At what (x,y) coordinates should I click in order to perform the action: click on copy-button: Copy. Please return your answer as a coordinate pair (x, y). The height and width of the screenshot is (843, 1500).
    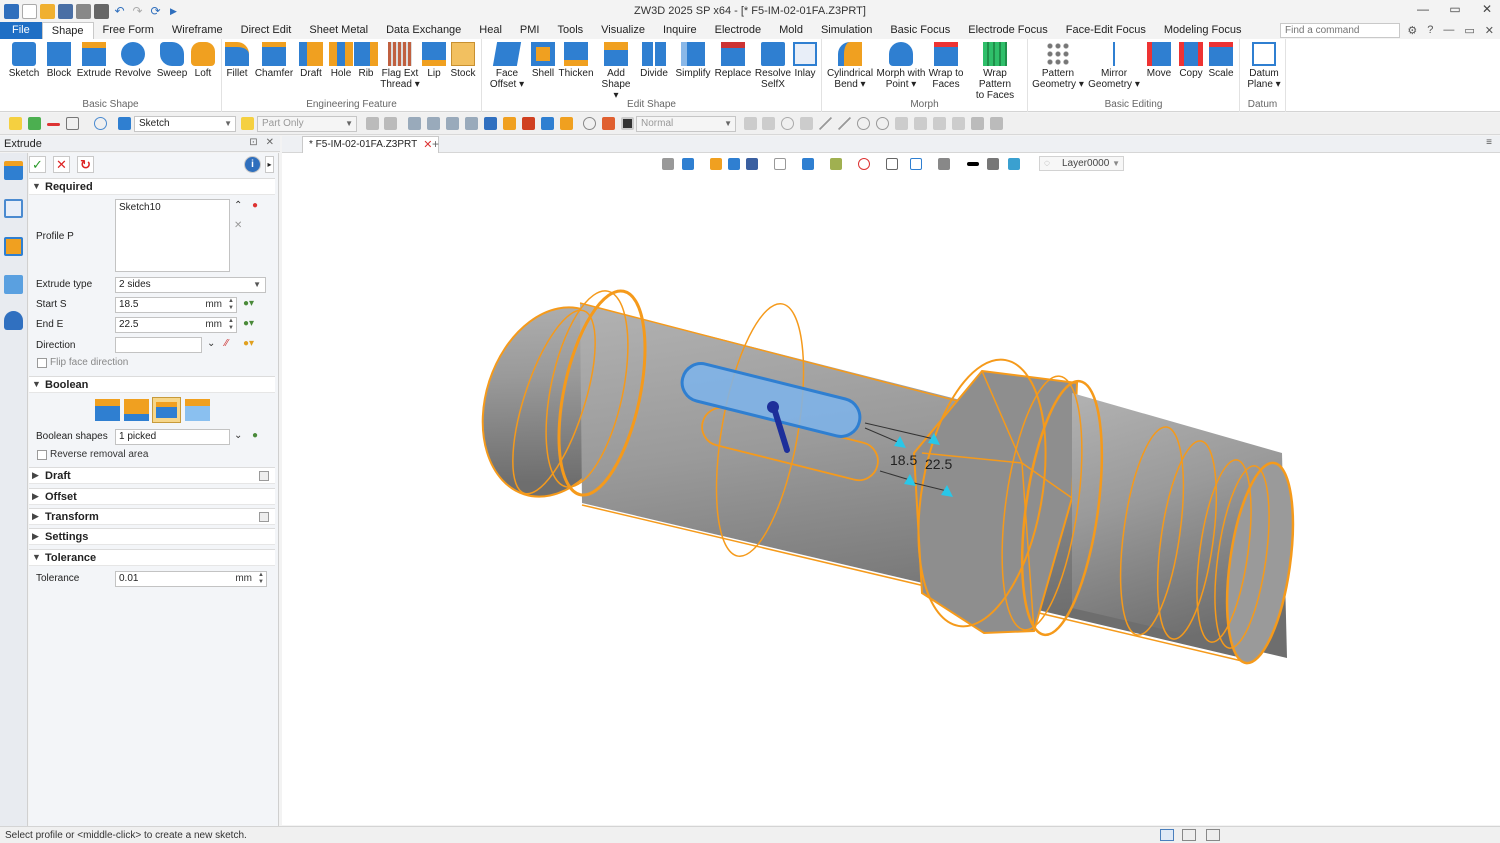
    Looking at the image, I should click on (1191, 60).